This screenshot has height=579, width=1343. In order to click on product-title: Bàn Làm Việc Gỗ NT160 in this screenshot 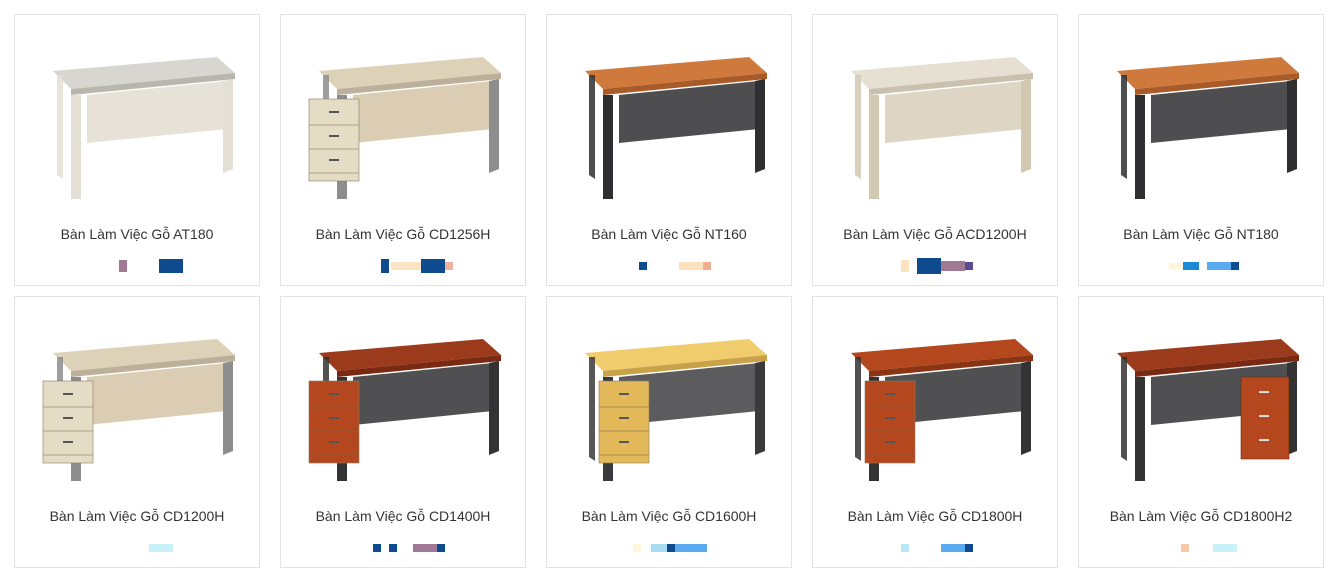, I will do `click(669, 234)`.